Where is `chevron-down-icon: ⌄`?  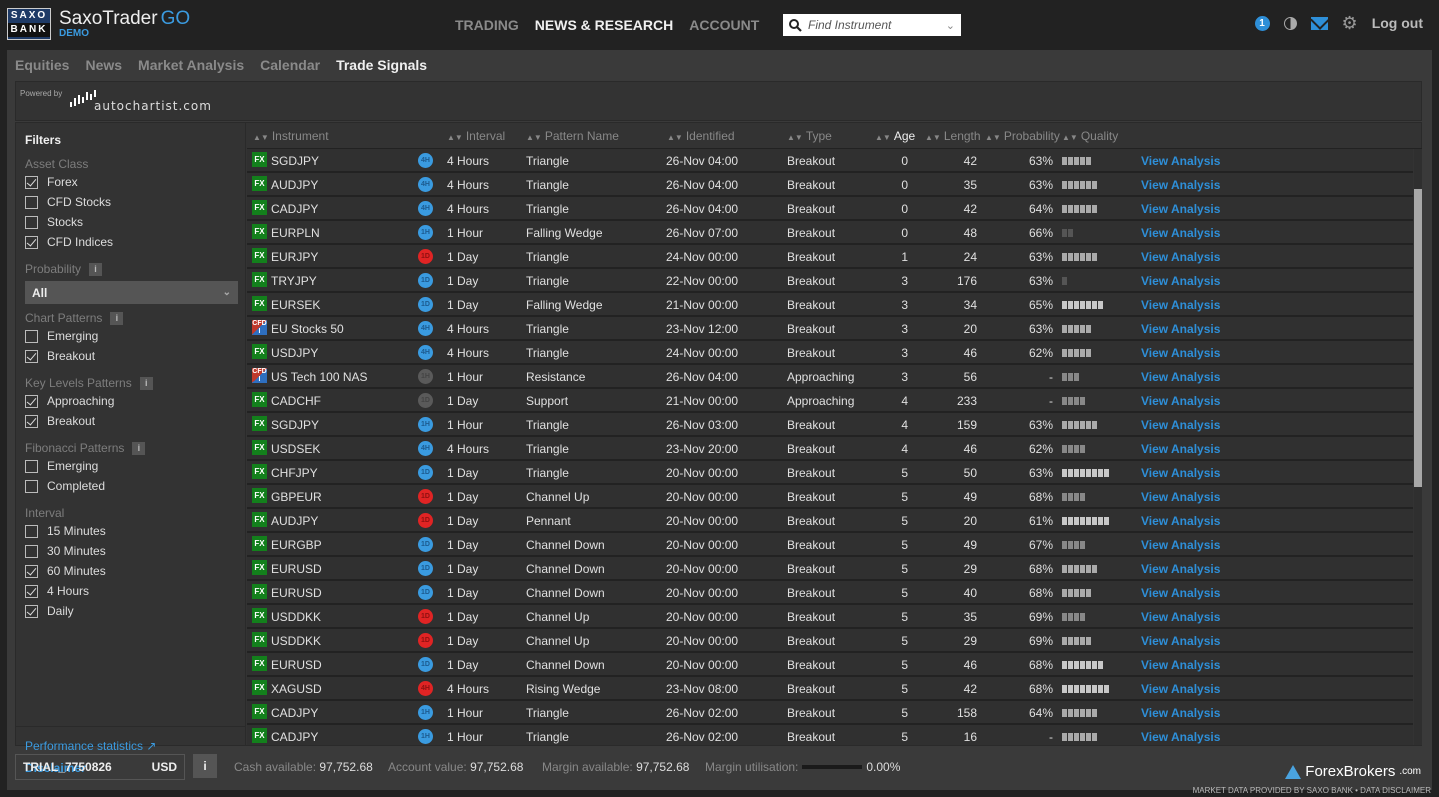 chevron-down-icon: ⌄ is located at coordinates (950, 25).